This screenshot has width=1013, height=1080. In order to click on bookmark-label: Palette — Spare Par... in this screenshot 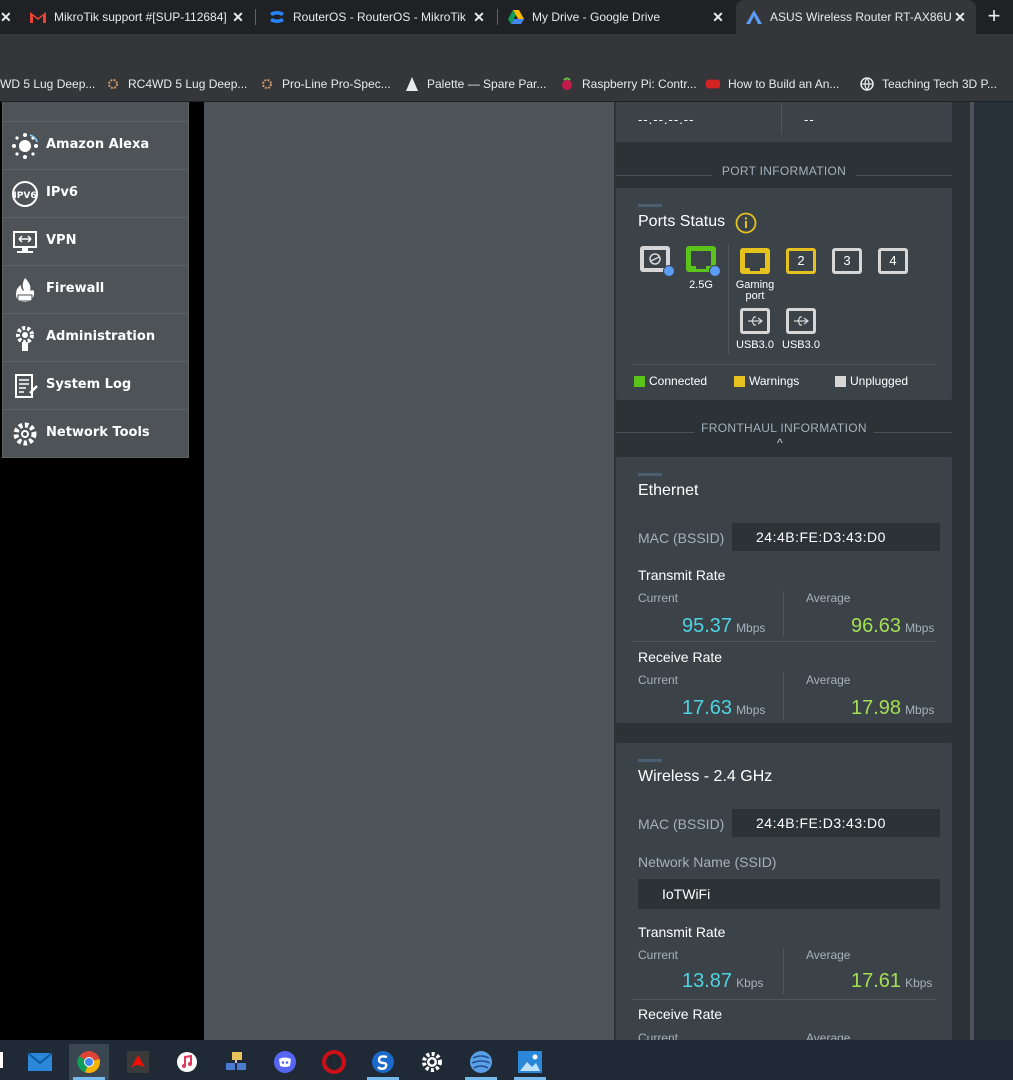, I will do `click(487, 84)`.